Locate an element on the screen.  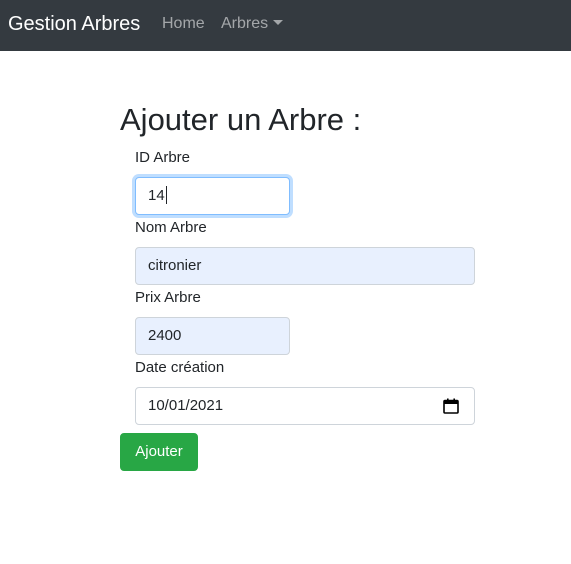
ajouter-button: Ajouter is located at coordinates (159, 452).